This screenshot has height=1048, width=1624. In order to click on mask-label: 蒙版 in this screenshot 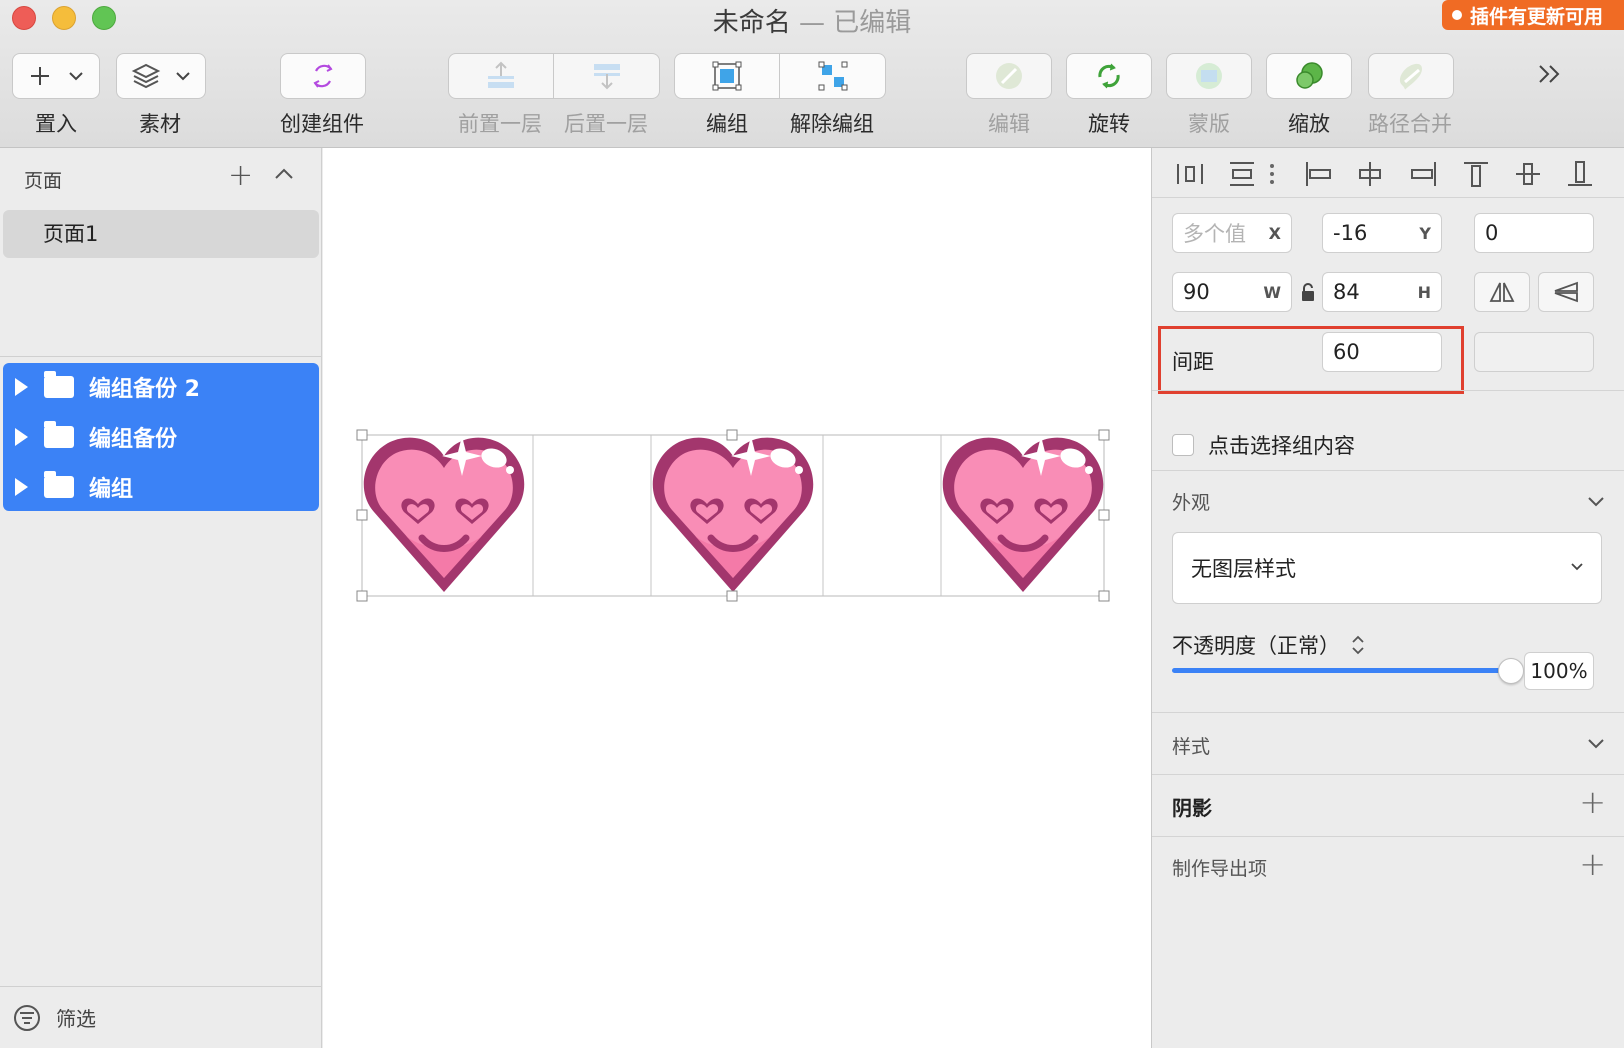, I will do `click(1209, 124)`.